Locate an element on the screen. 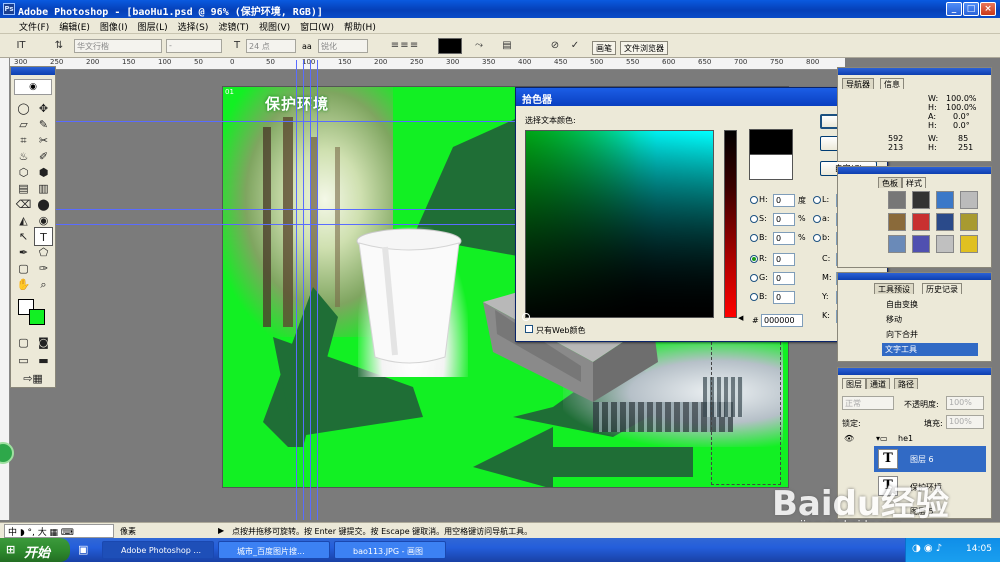  menu-filter: 滤镜(T) is located at coordinates (233, 25).